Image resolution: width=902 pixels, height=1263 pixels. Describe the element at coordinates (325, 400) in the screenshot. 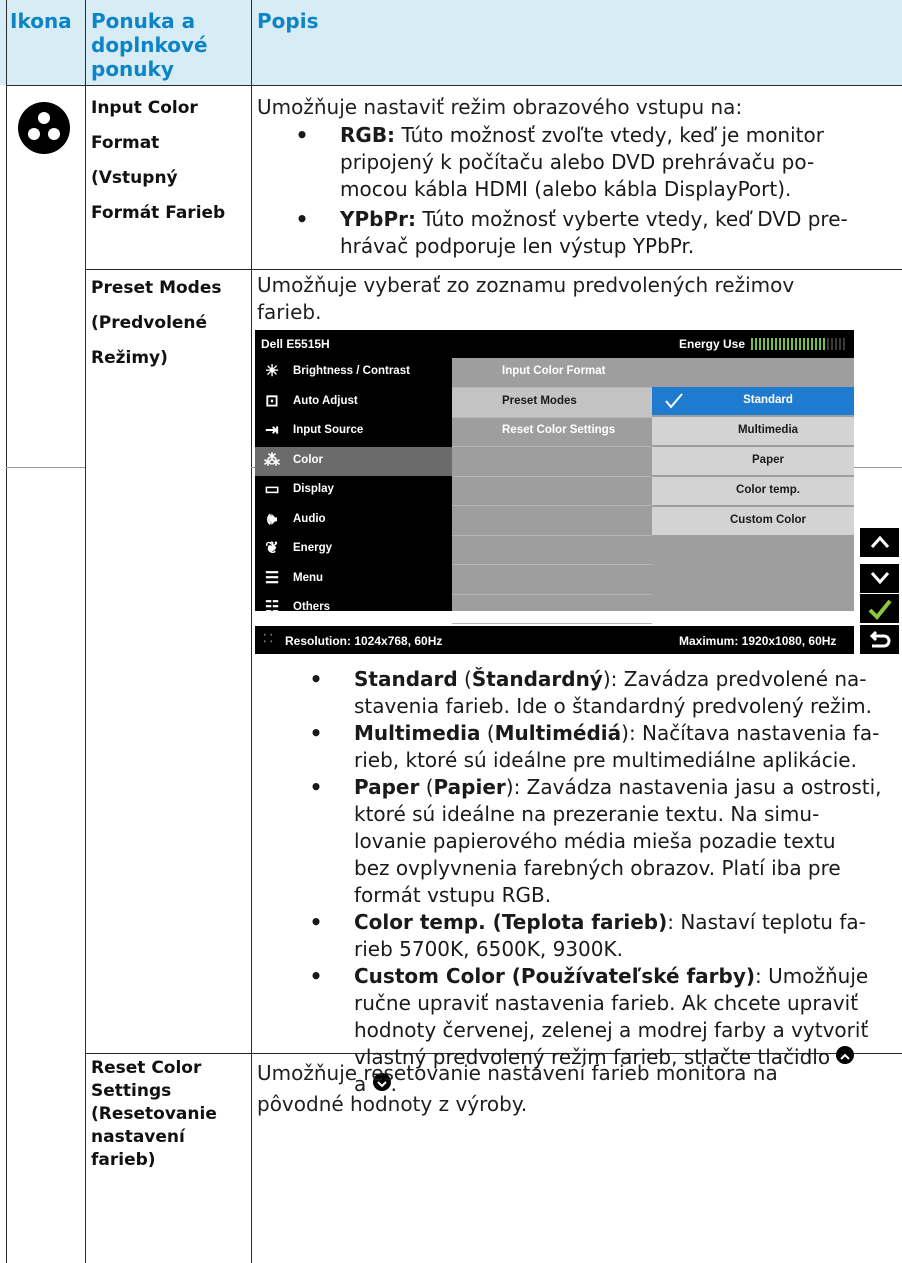

I see `osd-menu-label: Auto Adjust` at that location.